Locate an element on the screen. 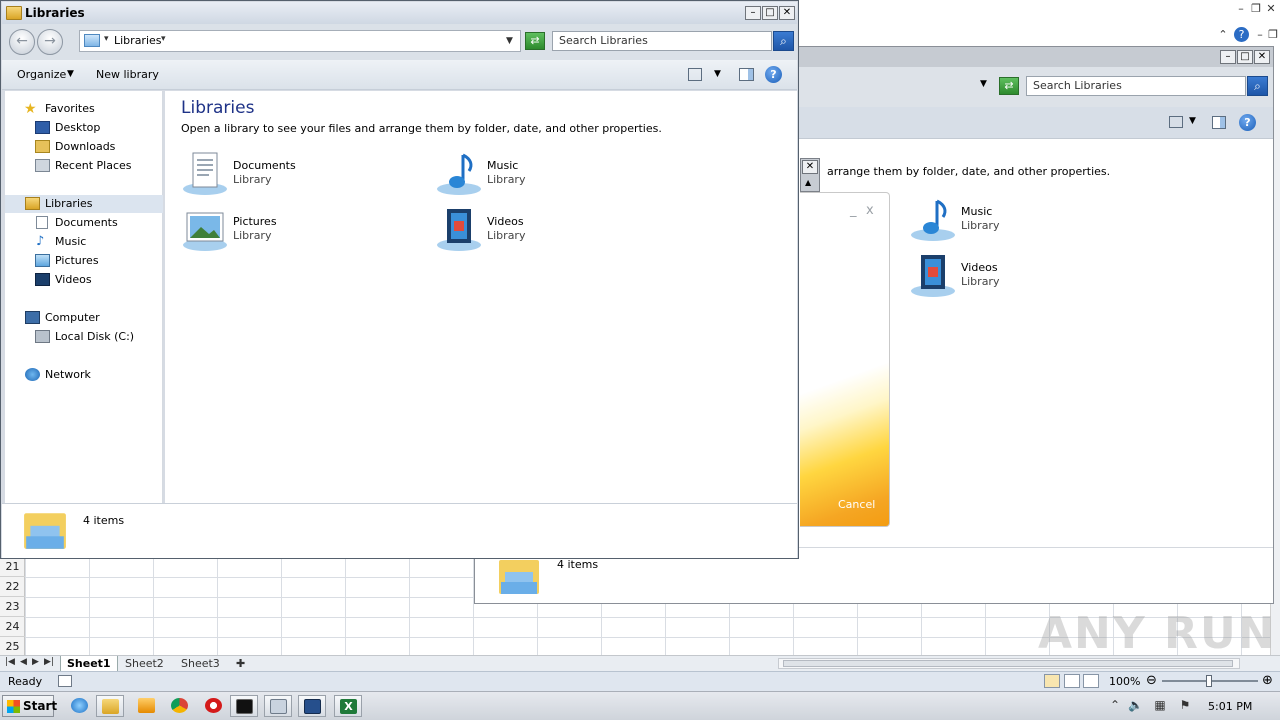 This screenshot has height=720, width=1280. zoom-out-icon: ⊖ is located at coordinates (1151, 680).